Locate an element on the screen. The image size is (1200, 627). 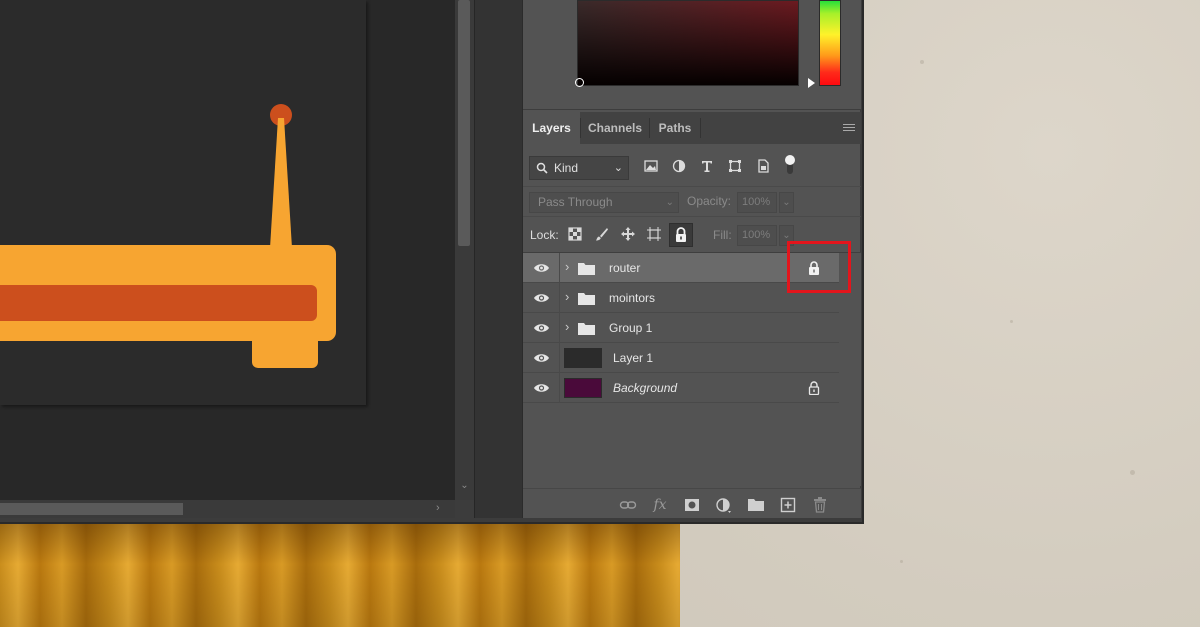
router-stripe is located at coordinates (158, 303).